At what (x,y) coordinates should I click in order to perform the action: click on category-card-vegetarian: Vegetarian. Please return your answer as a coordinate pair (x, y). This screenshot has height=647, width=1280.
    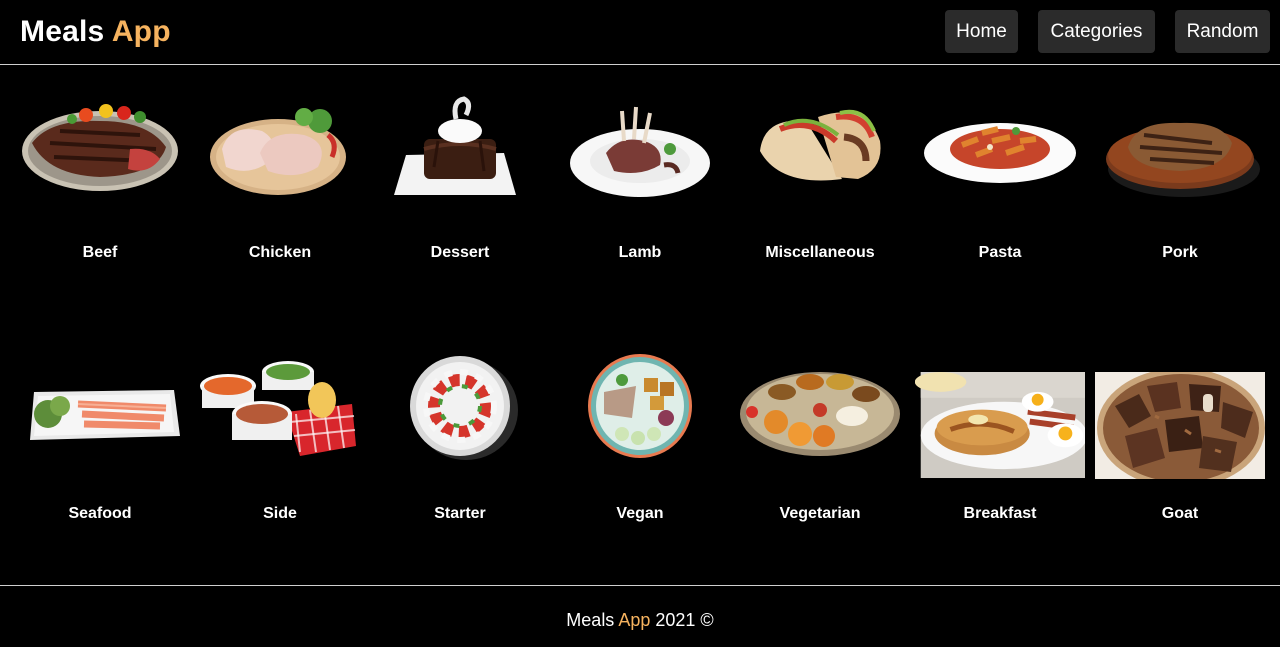
    Looking at the image, I should click on (820, 456).